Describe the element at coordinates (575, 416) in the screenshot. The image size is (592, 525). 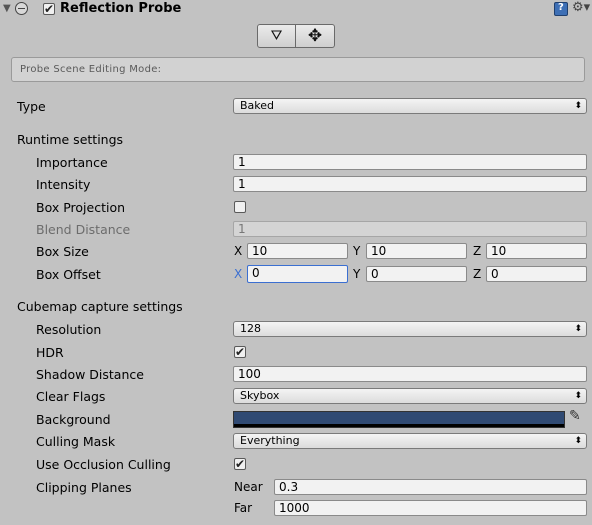
I see `eyedropper-icon: ✎` at that location.